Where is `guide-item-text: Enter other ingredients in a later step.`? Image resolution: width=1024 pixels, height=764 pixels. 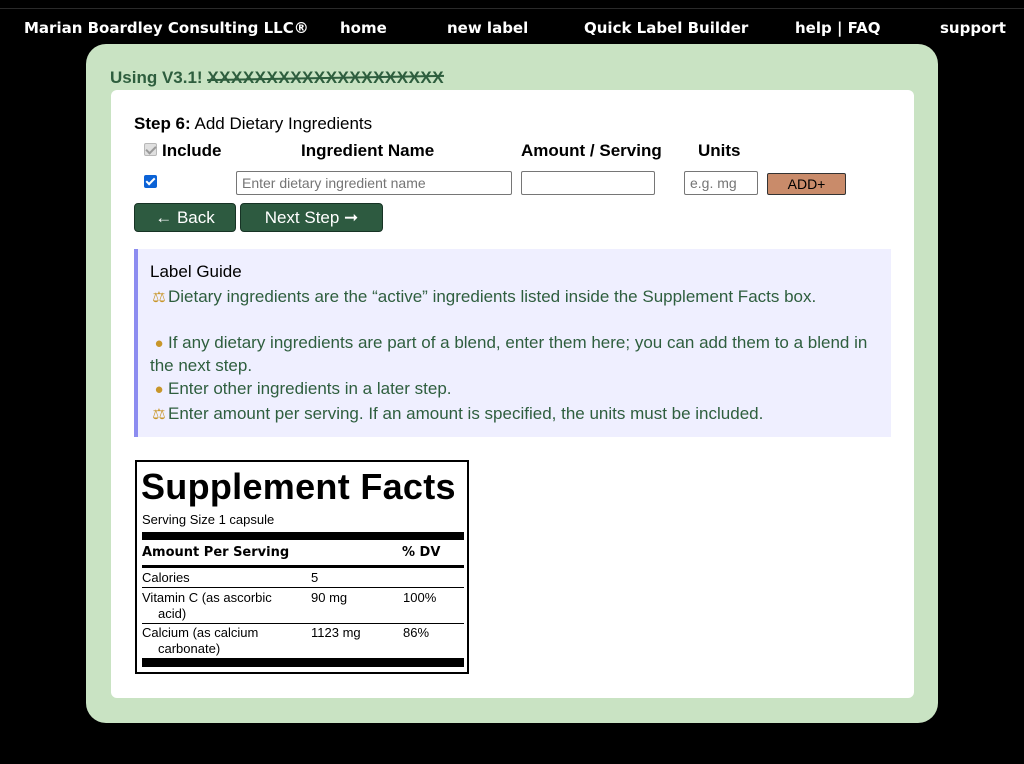 guide-item-text: Enter other ingredients in a later step. is located at coordinates (310, 388).